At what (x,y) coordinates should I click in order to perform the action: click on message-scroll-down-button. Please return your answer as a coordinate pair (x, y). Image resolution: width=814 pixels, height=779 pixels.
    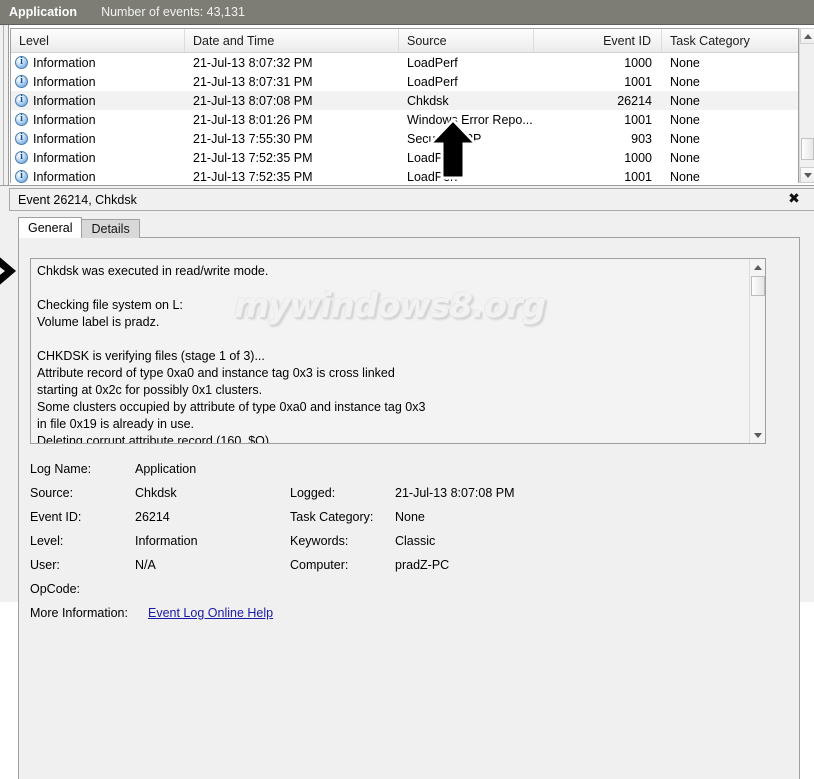
    Looking at the image, I should click on (757, 435).